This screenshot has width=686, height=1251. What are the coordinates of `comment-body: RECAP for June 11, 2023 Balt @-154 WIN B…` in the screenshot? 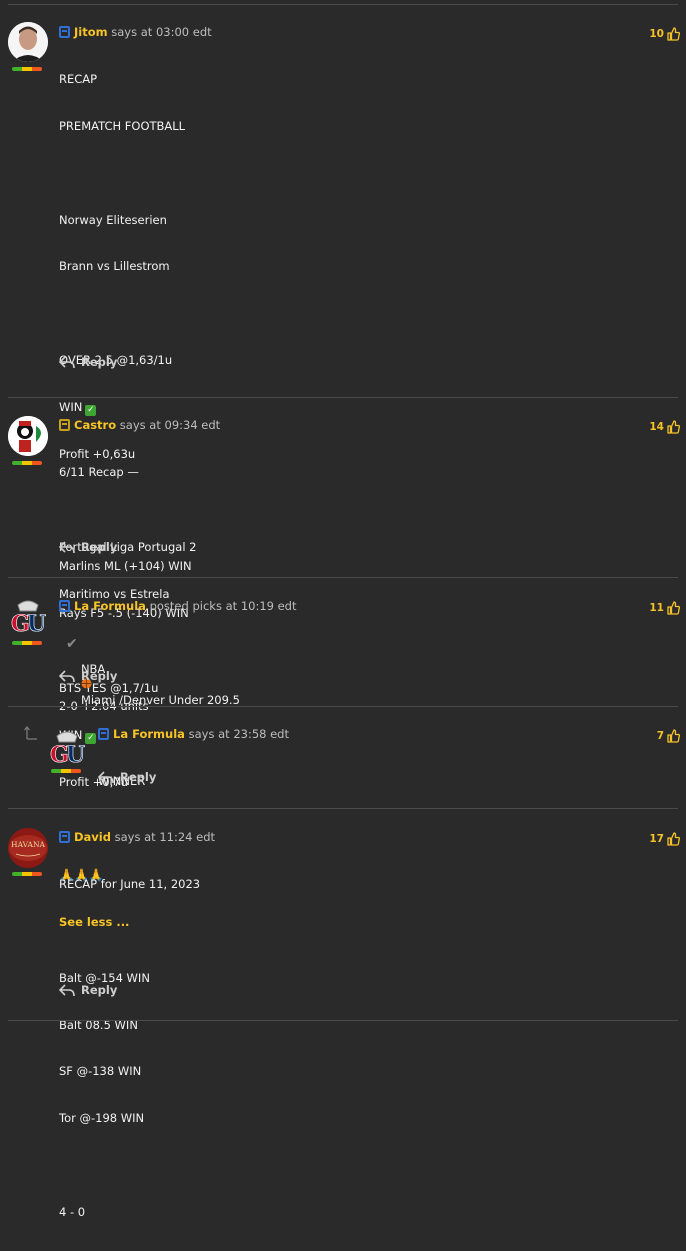 It's located at (129, 1048).